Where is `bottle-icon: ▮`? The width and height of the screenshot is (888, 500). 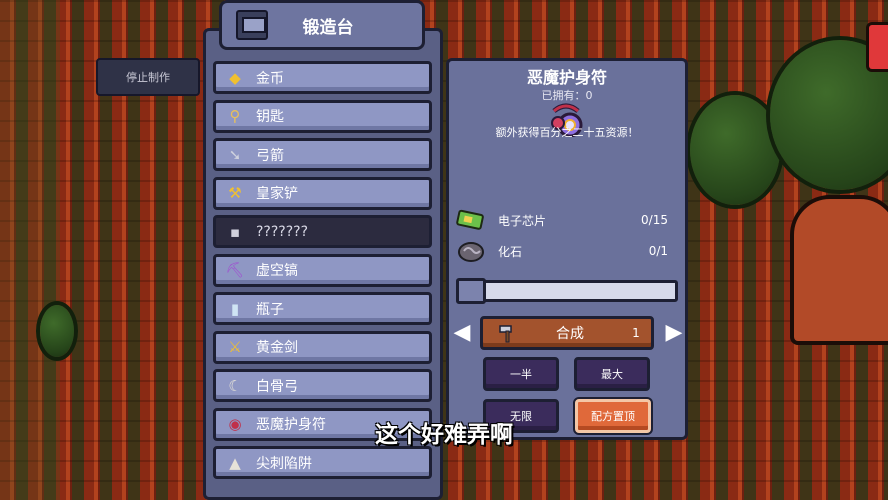
bottle-icon: ▮ is located at coordinates (235, 308).